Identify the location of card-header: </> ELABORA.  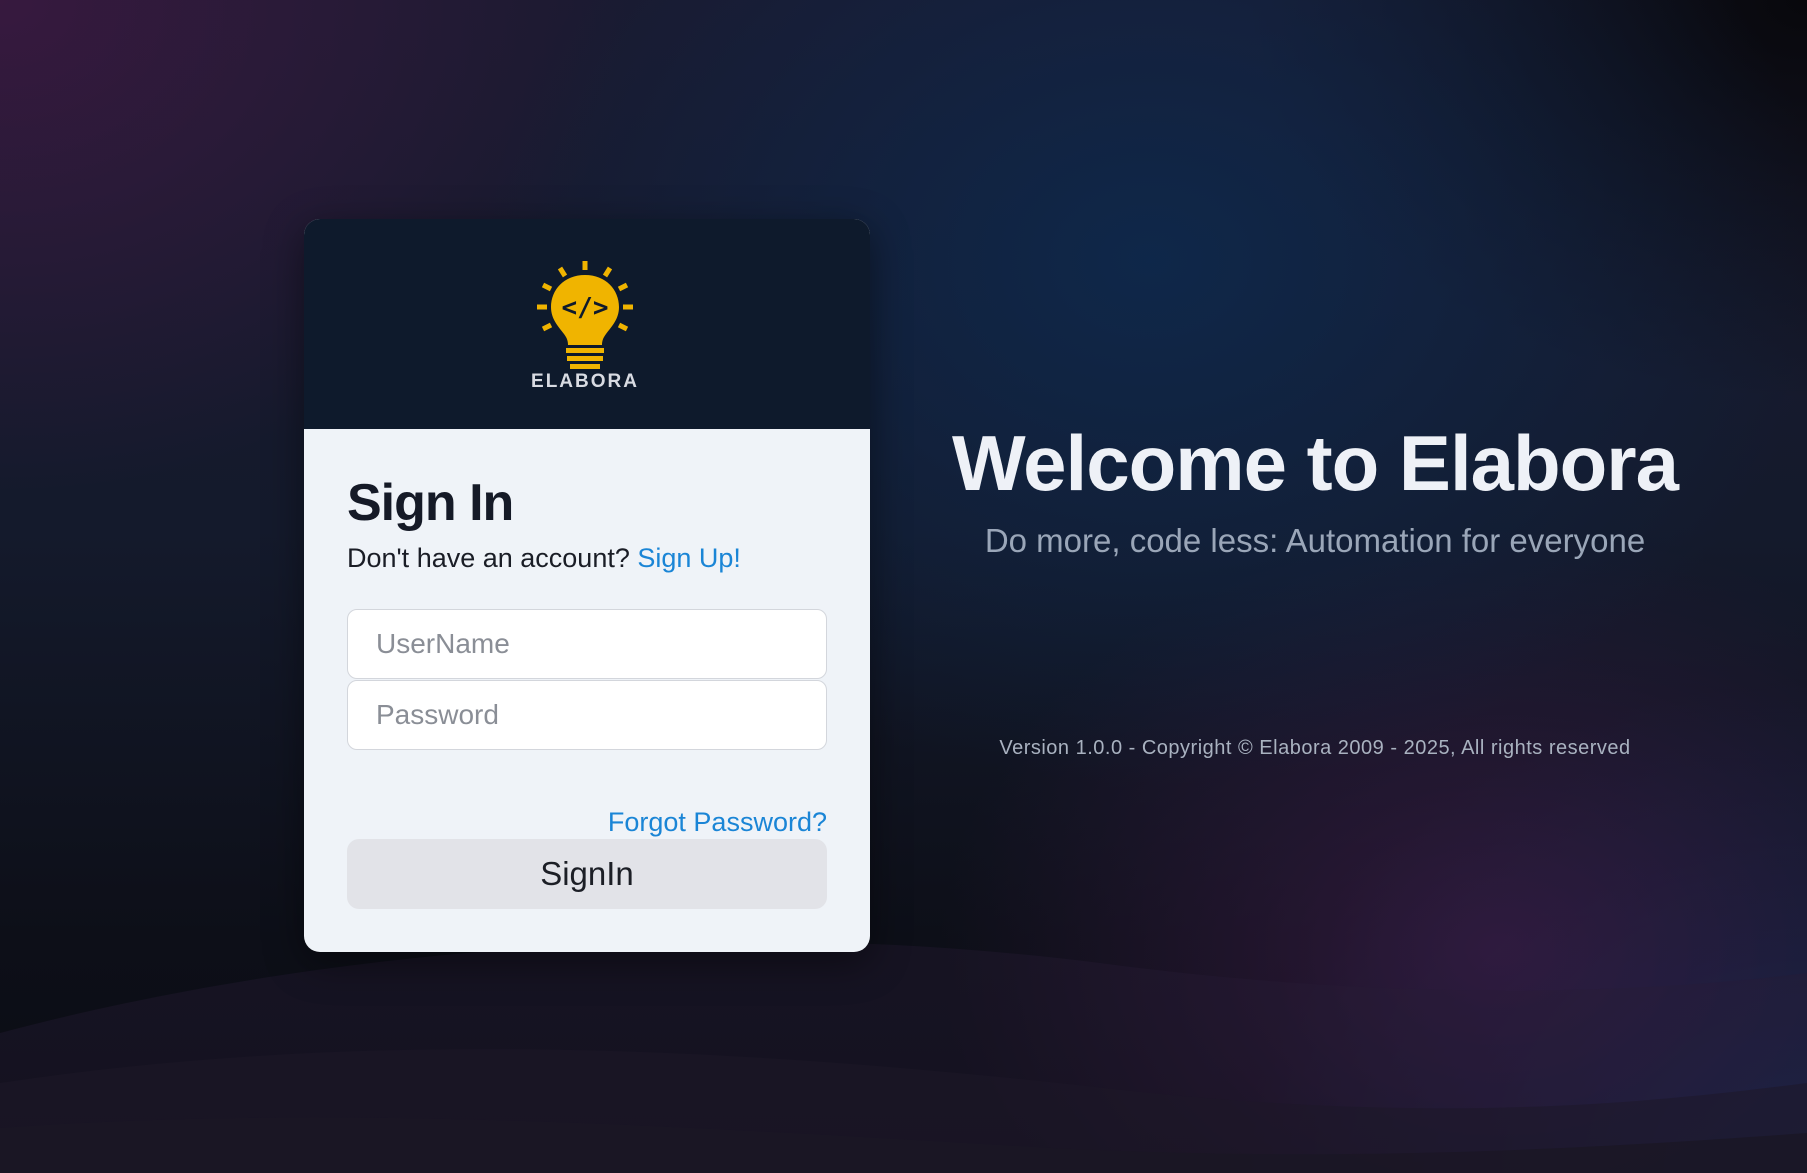
(587, 324).